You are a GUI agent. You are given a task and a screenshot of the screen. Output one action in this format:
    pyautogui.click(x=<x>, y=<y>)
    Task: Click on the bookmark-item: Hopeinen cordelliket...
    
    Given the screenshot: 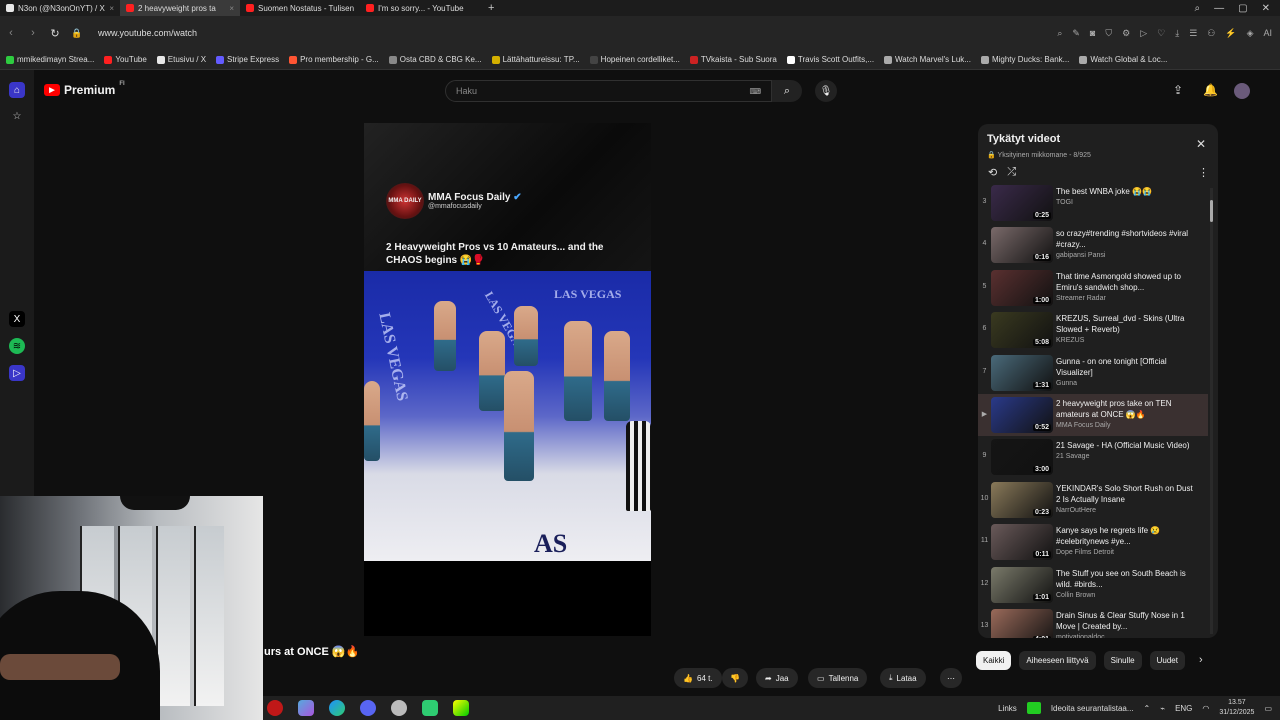 What is the action you would take?
    pyautogui.click(x=634, y=59)
    